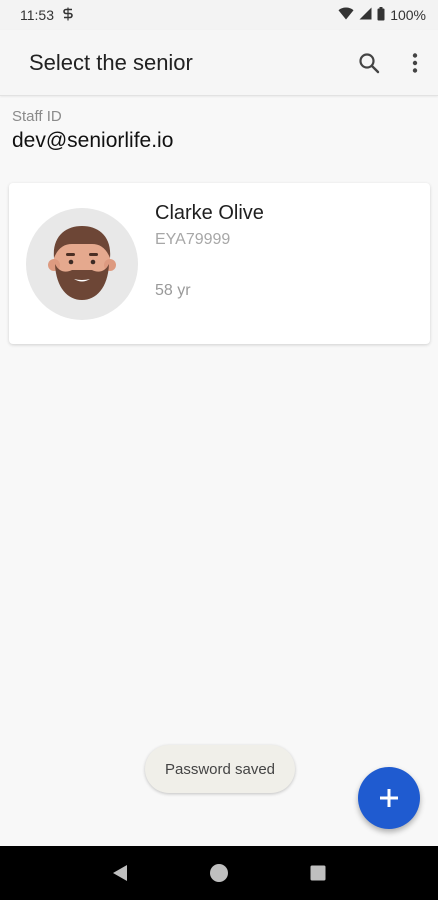 This screenshot has height=900, width=438. I want to click on staff-id-label: Staff ID, so click(37, 116).